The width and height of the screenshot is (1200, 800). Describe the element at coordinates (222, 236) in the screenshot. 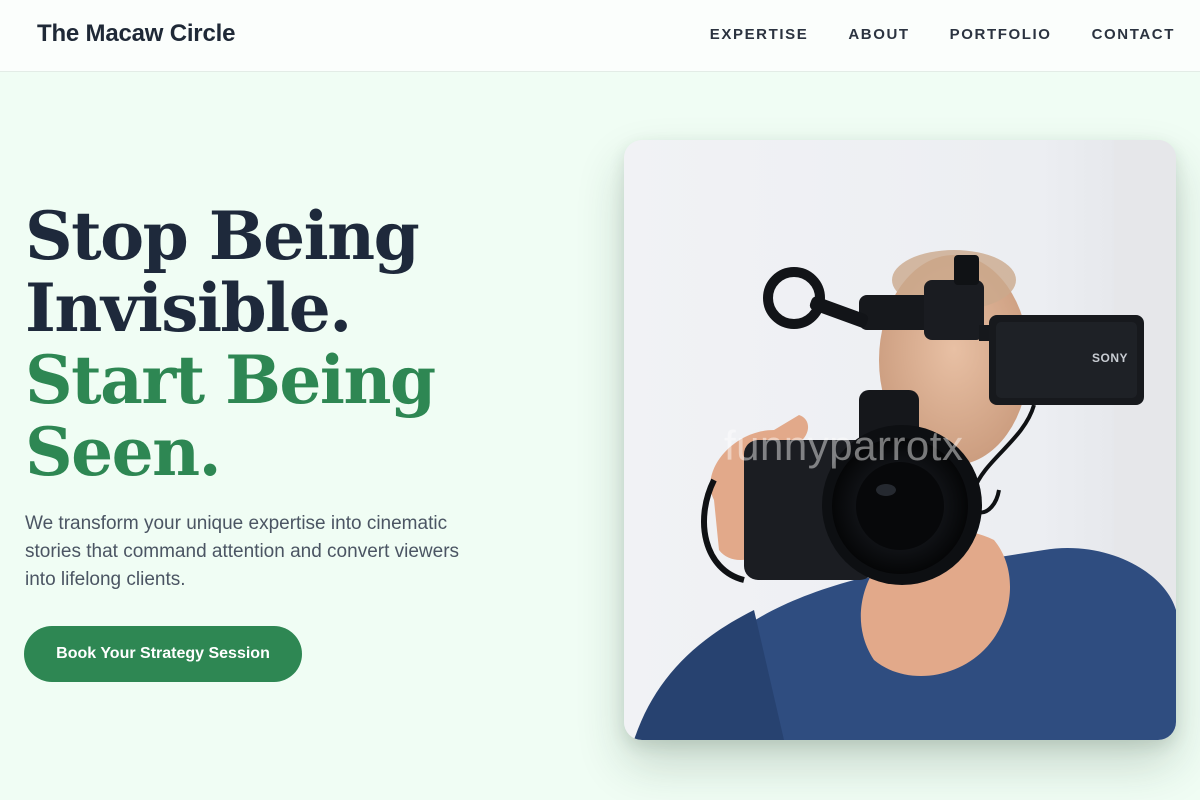

I see `headline-line-1: Stop Being` at that location.